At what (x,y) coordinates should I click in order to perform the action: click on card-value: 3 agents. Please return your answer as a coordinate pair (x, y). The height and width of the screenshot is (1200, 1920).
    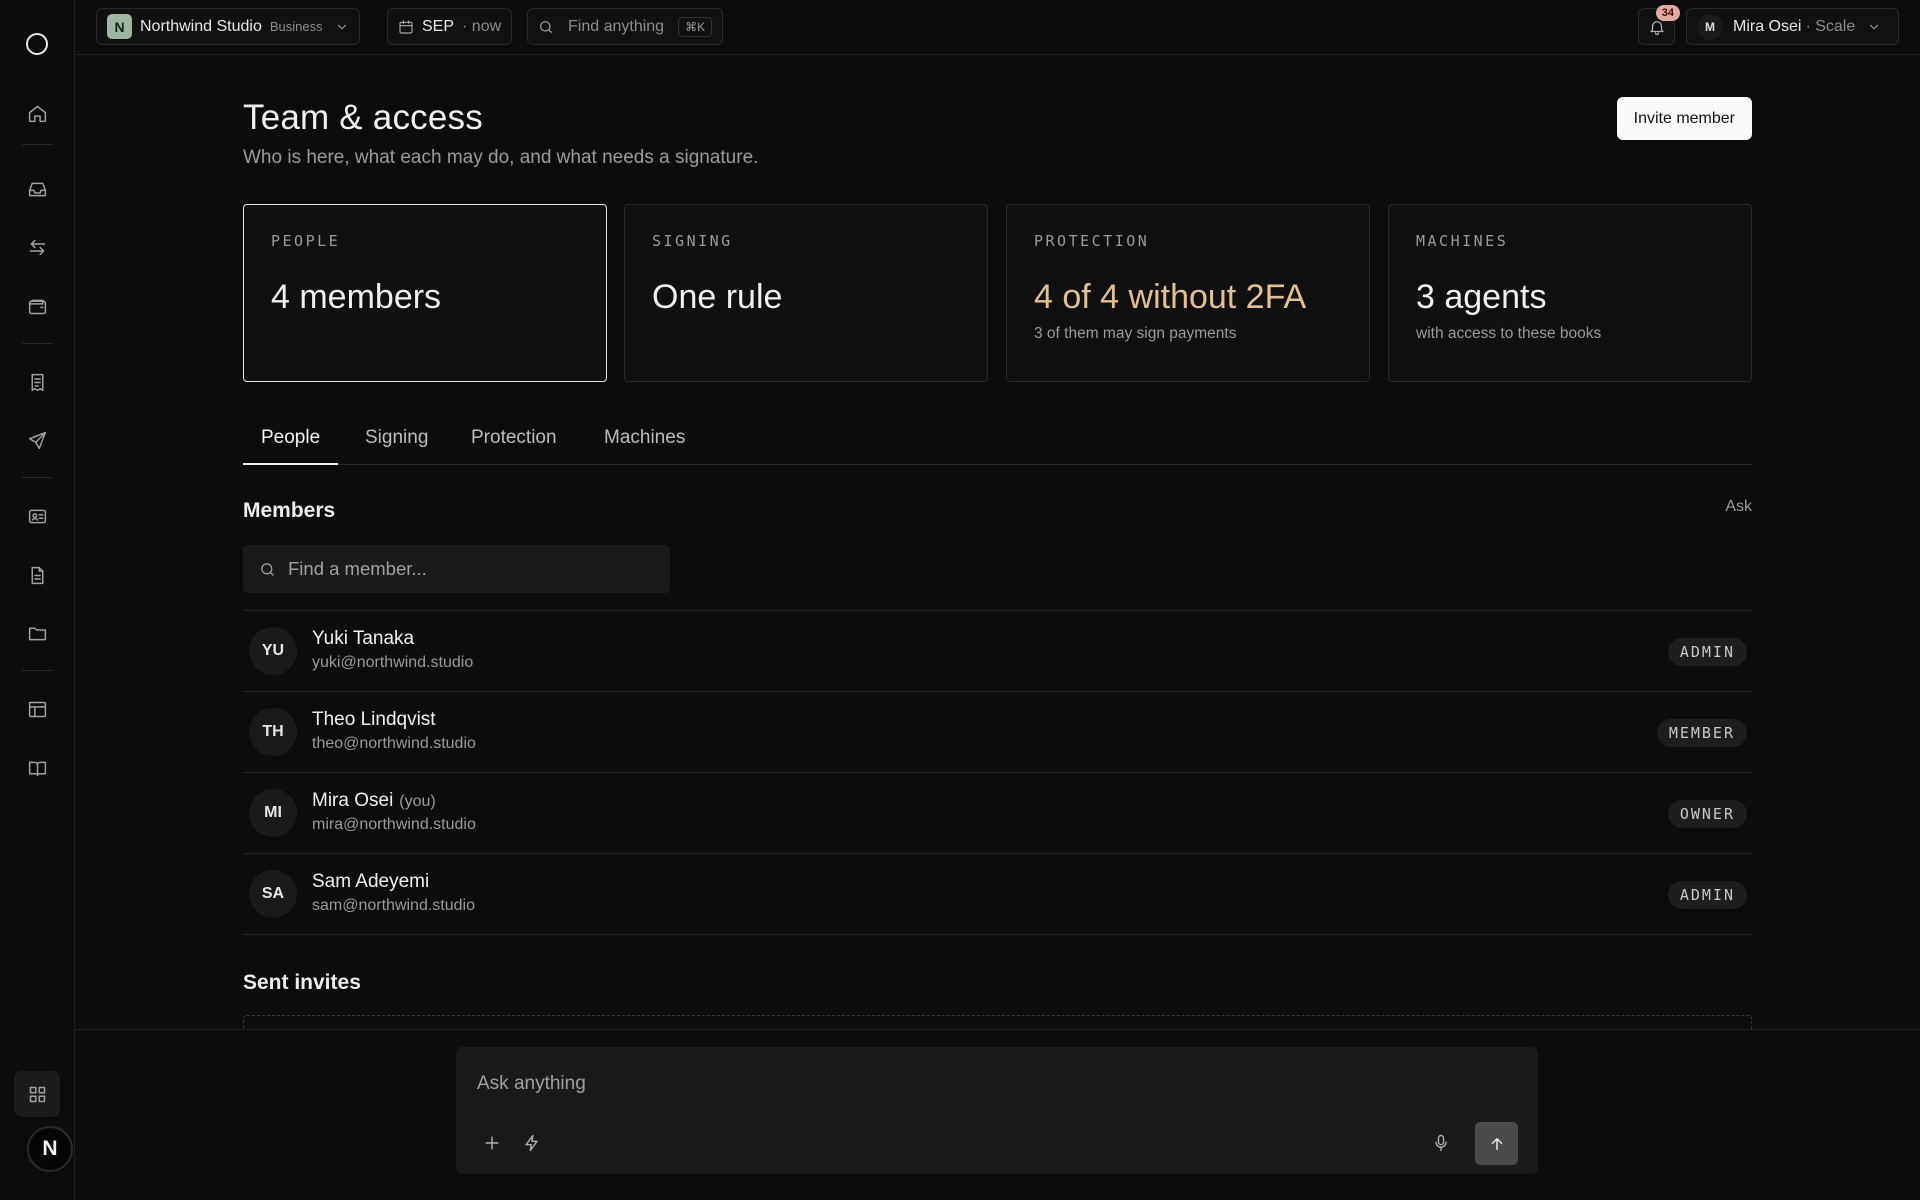
    Looking at the image, I should click on (1481, 297).